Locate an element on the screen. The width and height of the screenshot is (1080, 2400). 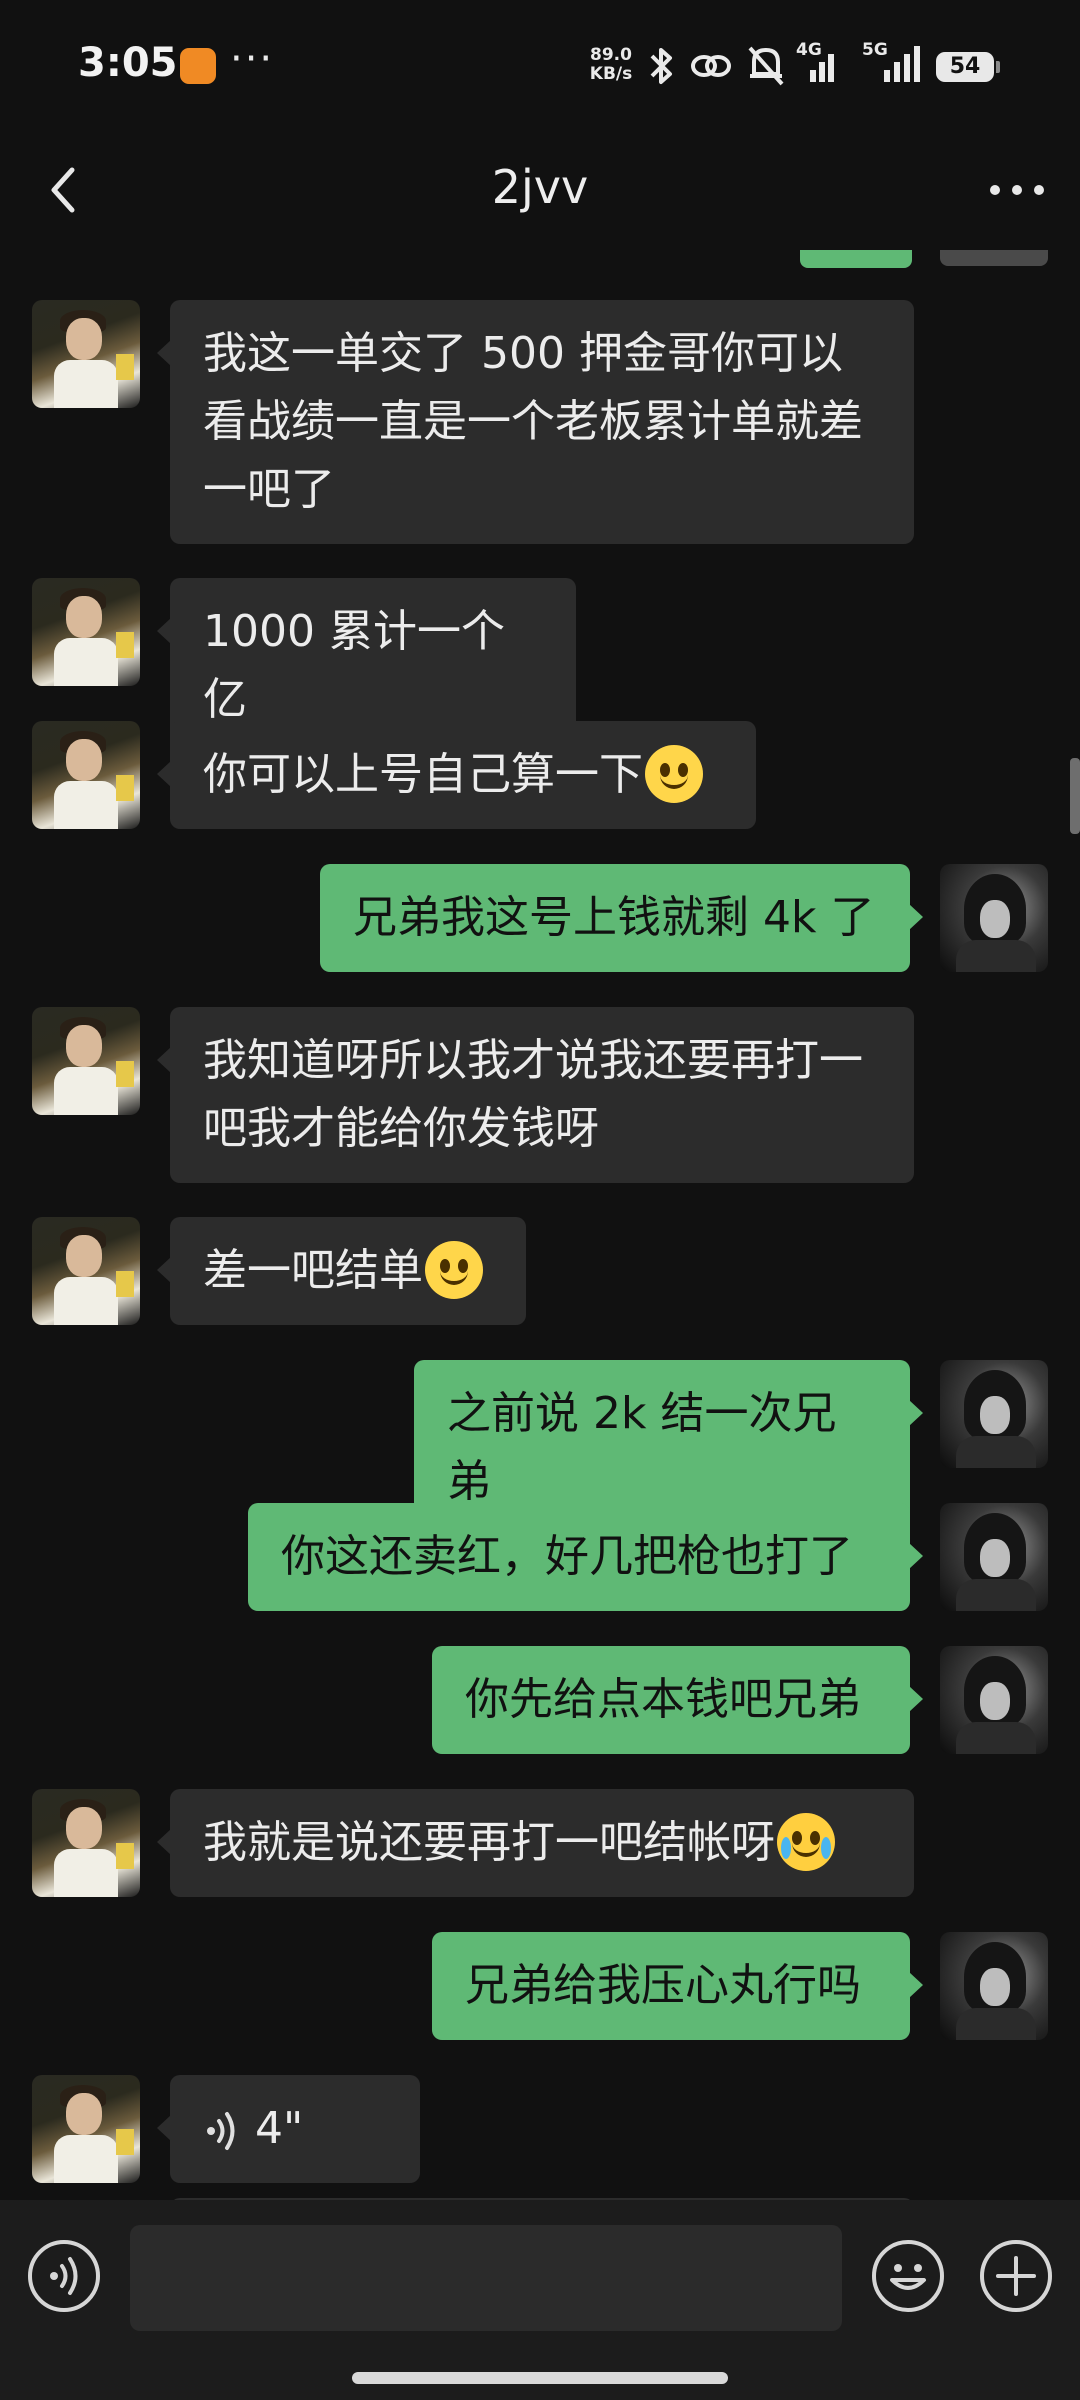
plus-icon is located at coordinates (1016, 2276).